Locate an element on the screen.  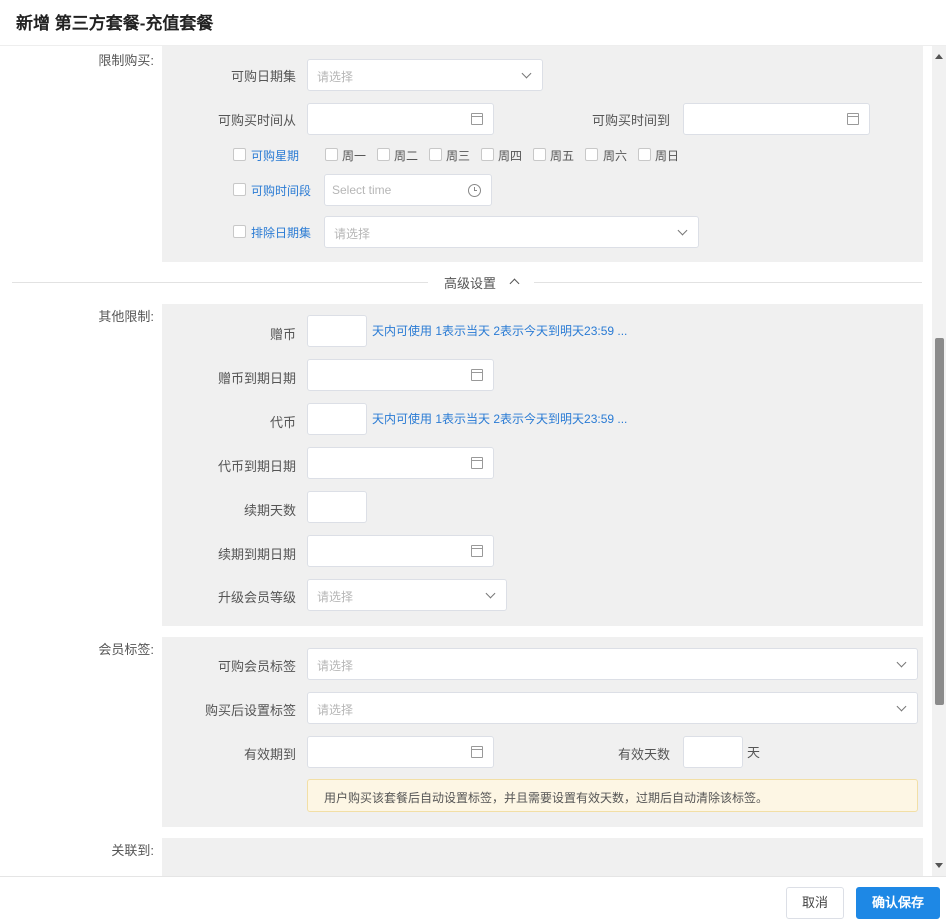
dialog-footer: 取消 确认保存 is located at coordinates (473, 900).